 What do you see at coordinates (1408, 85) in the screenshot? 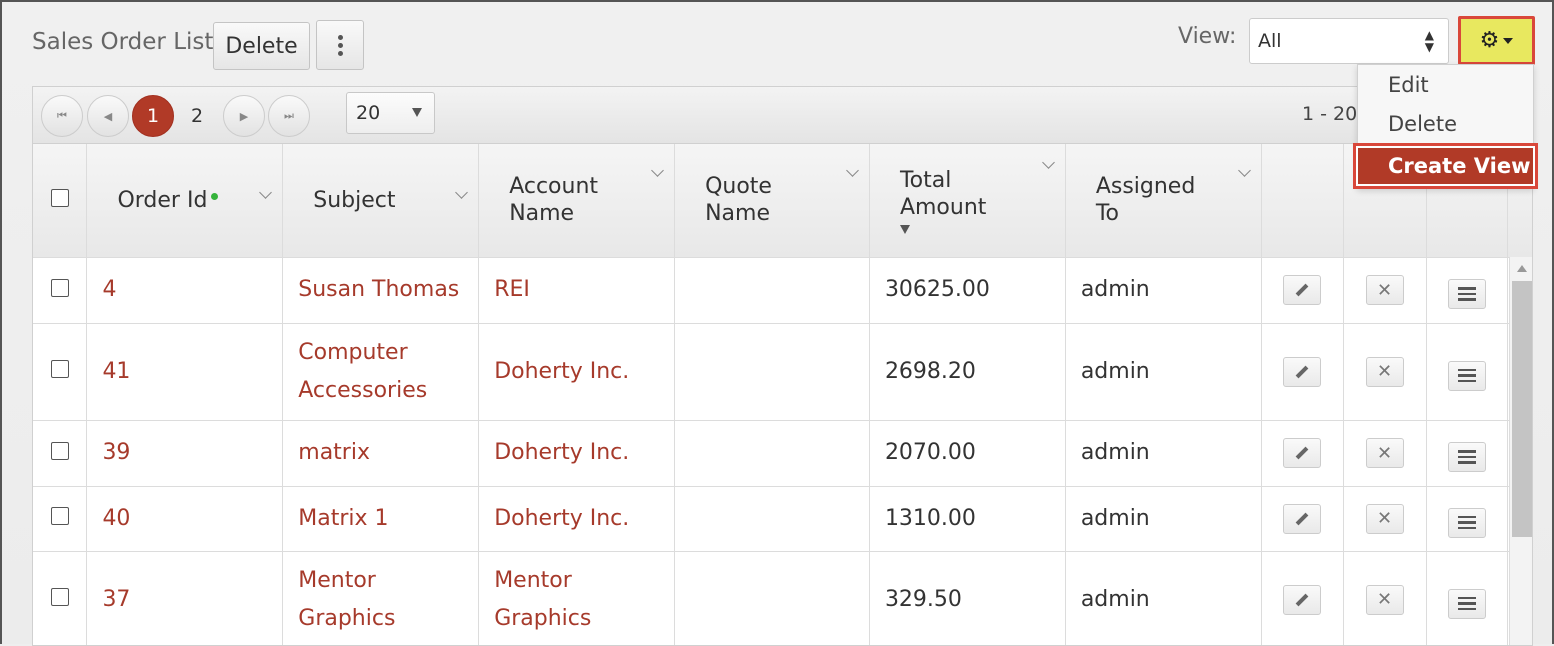
I see `menu-item-edit: Edit` at bounding box center [1408, 85].